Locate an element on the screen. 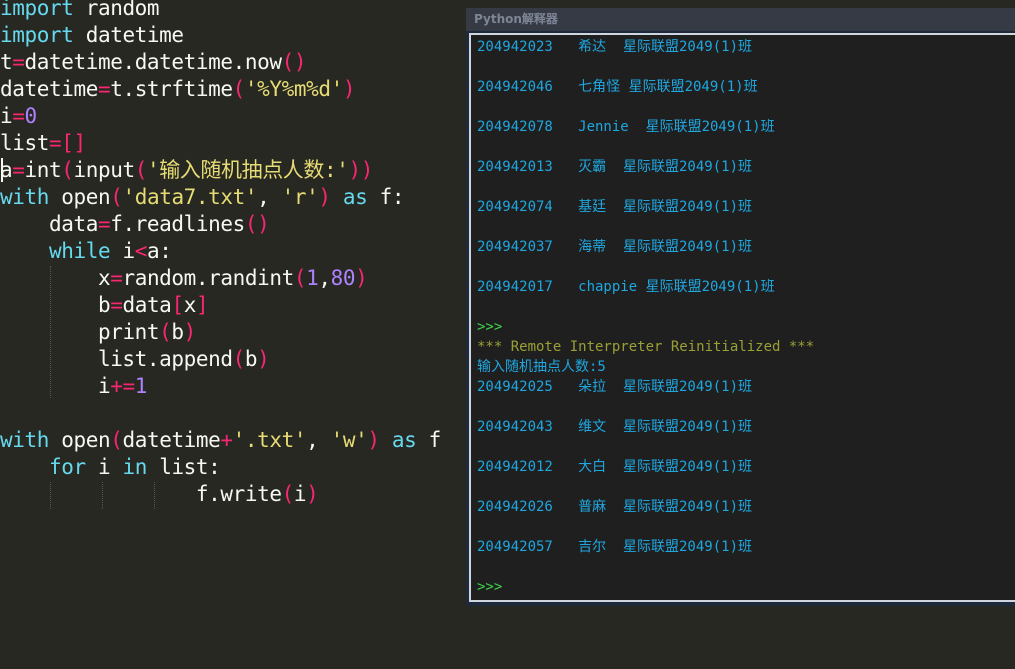 The height and width of the screenshot is (669, 1015). code-token: 'w' is located at coordinates (349, 440).